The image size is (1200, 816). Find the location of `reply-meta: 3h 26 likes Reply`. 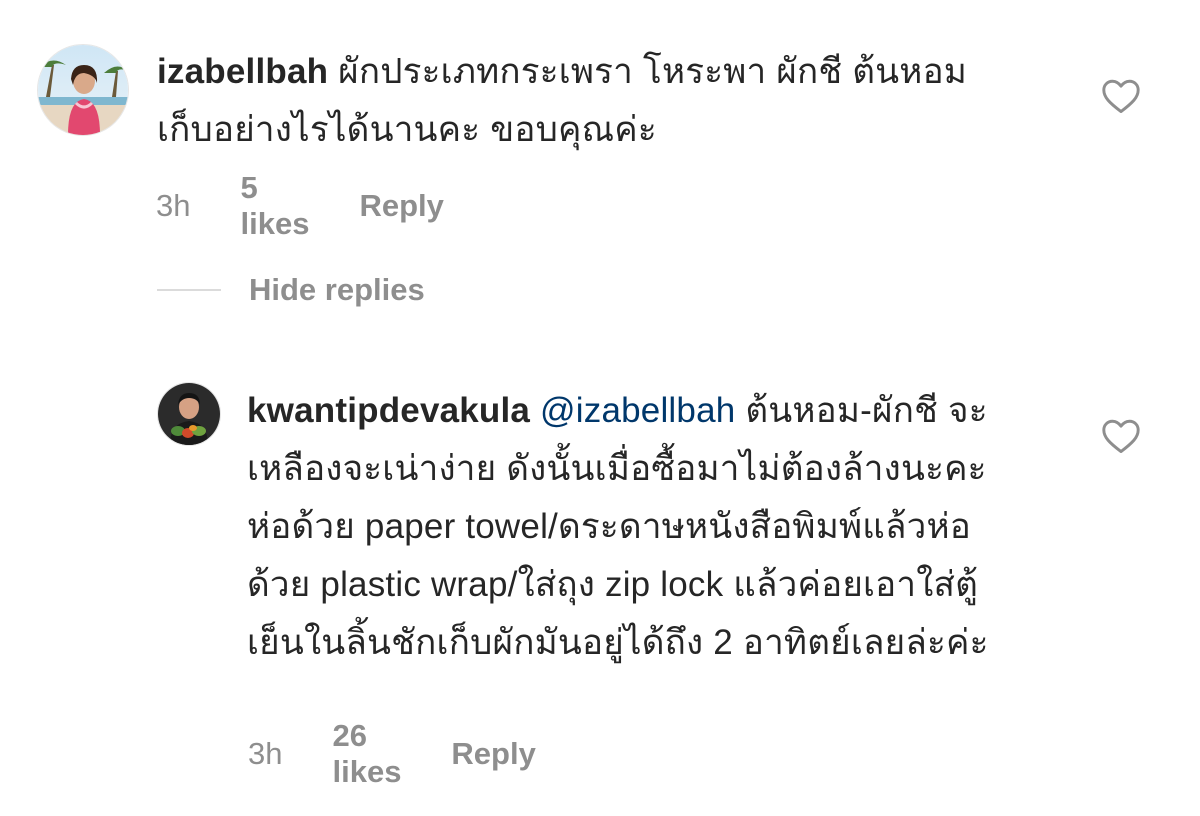

reply-meta: 3h 26 likes Reply is located at coordinates (392, 754).